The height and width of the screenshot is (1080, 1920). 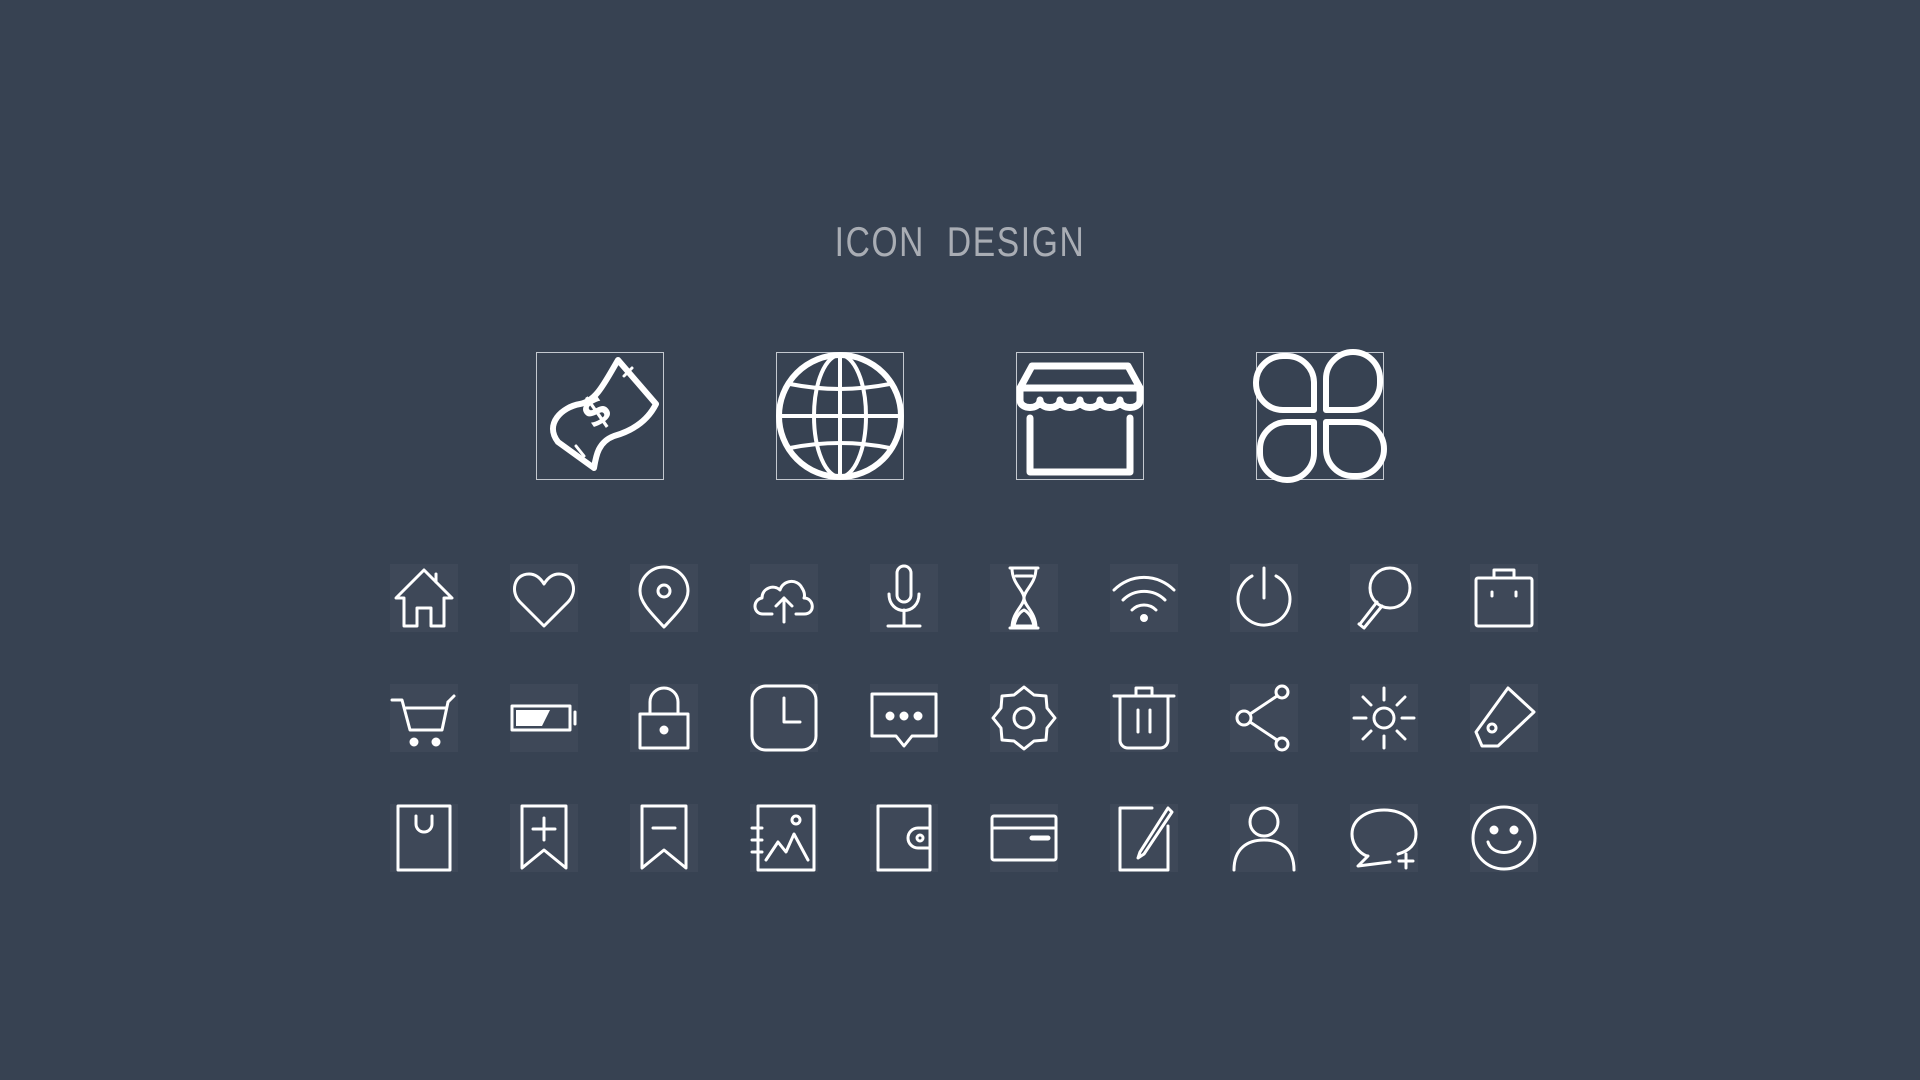 I want to click on battery-icon, so click(x=543, y=718).